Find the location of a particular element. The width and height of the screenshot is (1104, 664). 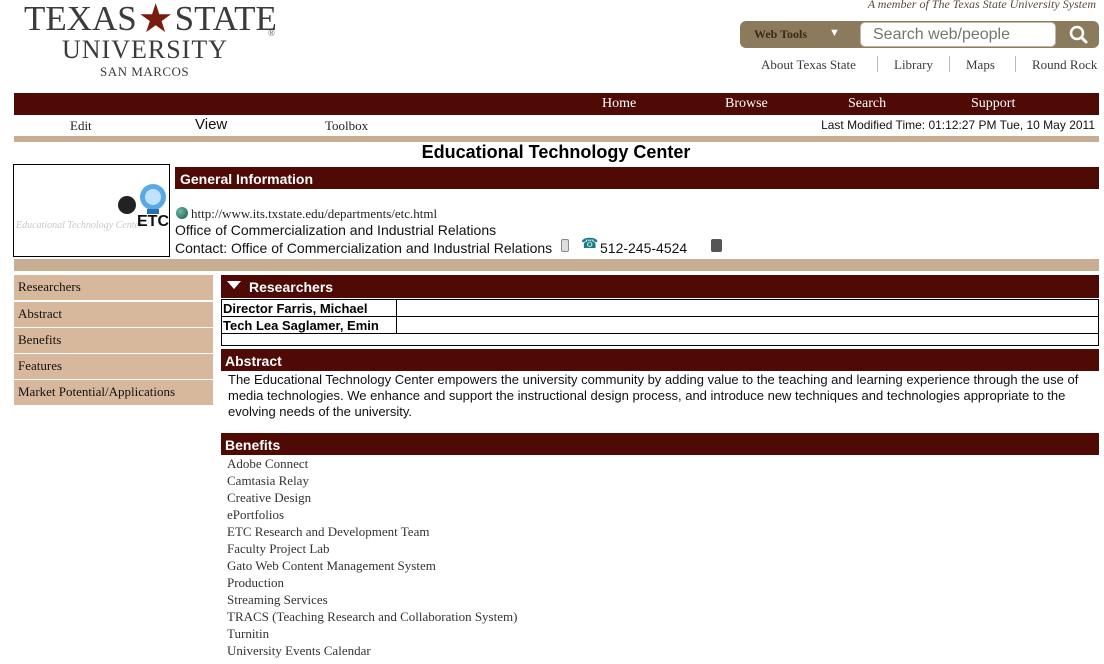

list-item: Production is located at coordinates (256, 582).